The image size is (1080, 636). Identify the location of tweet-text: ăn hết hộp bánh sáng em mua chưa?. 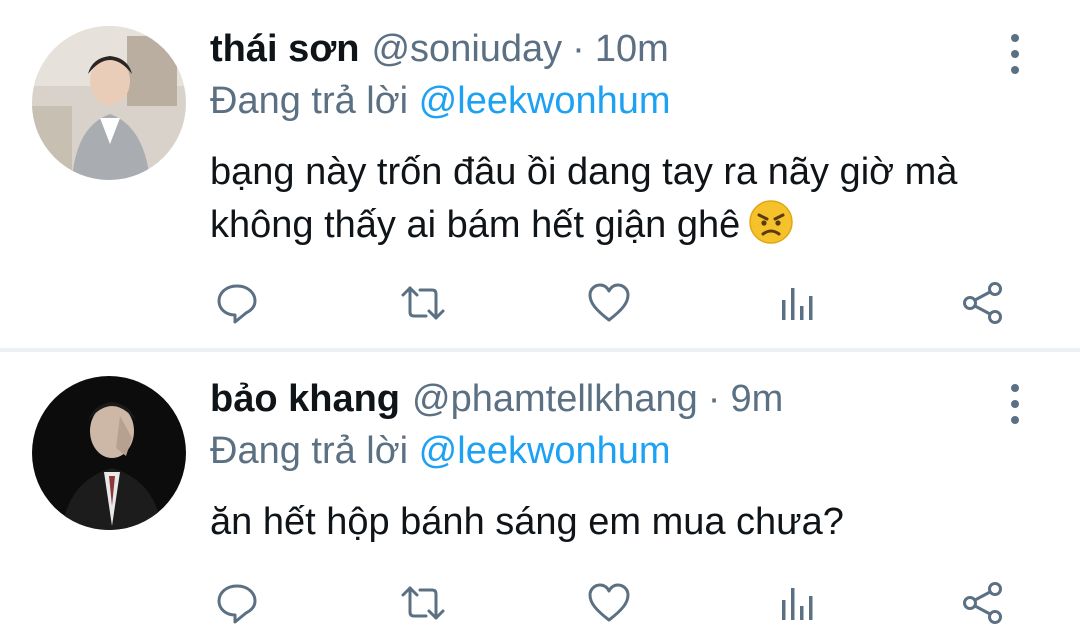
(625, 522).